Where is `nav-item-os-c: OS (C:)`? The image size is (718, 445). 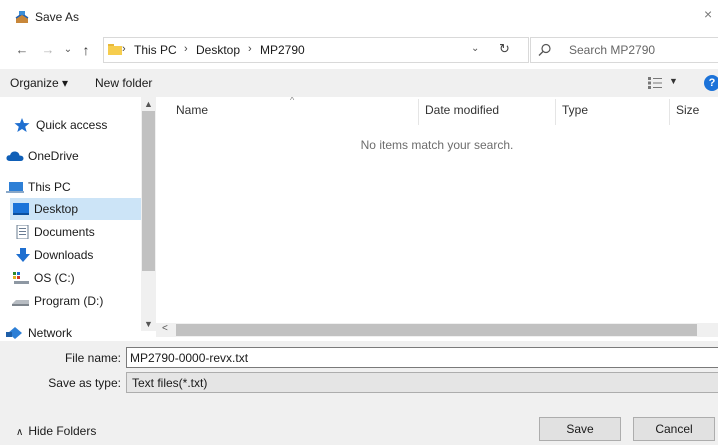 nav-item-os-c: OS (C:) is located at coordinates (75, 278).